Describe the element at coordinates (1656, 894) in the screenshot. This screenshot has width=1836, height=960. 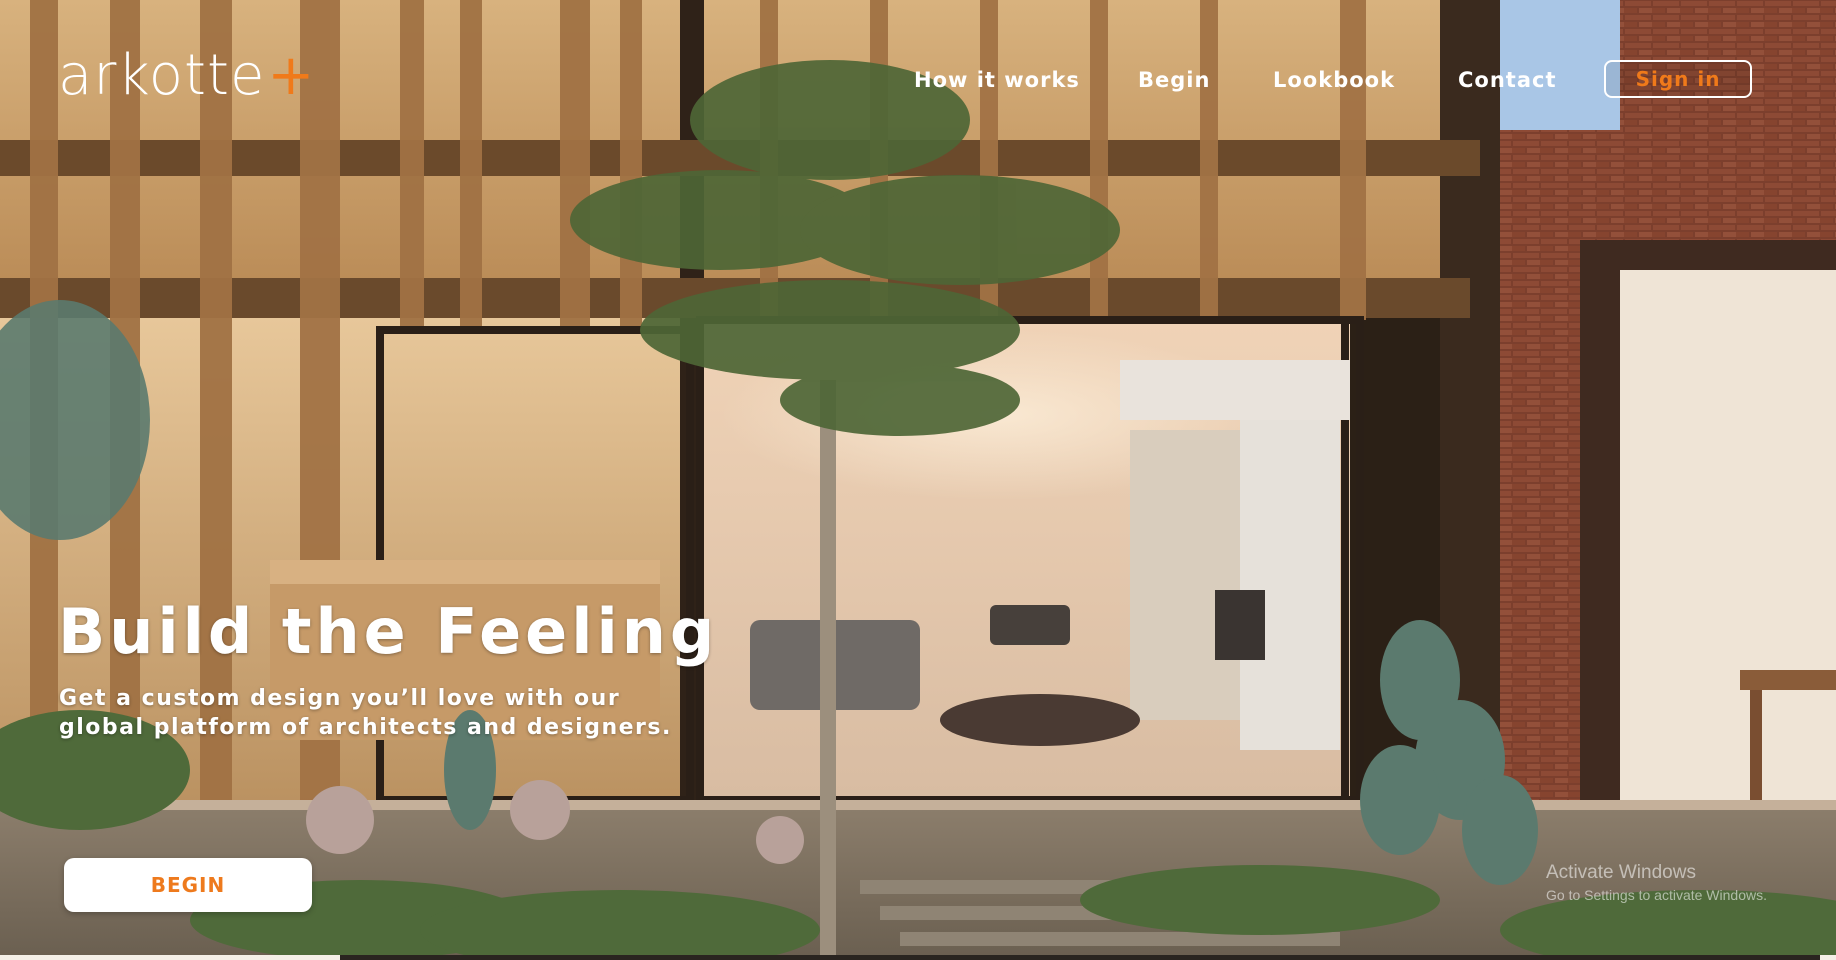
I see `watermark-subtitle: Go to Settings to activate Windows.` at that location.